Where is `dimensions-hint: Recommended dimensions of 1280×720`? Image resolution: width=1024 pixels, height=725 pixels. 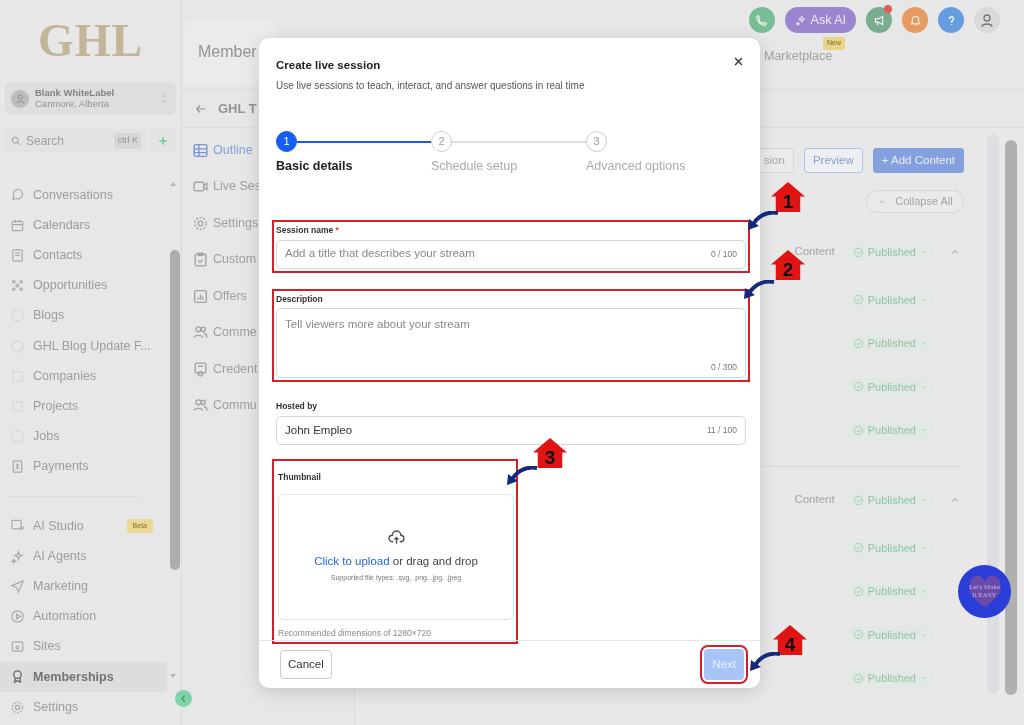 dimensions-hint: Recommended dimensions of 1280×720 is located at coordinates (355, 633).